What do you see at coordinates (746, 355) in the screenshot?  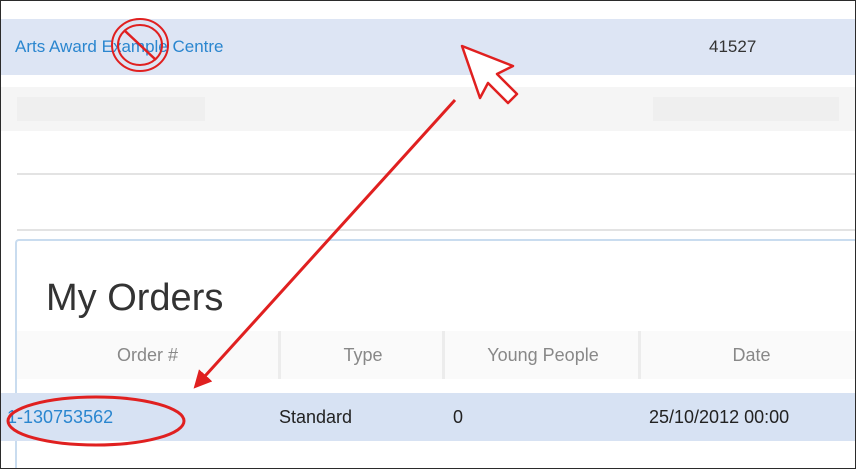 I see `column-header-date: Date` at bounding box center [746, 355].